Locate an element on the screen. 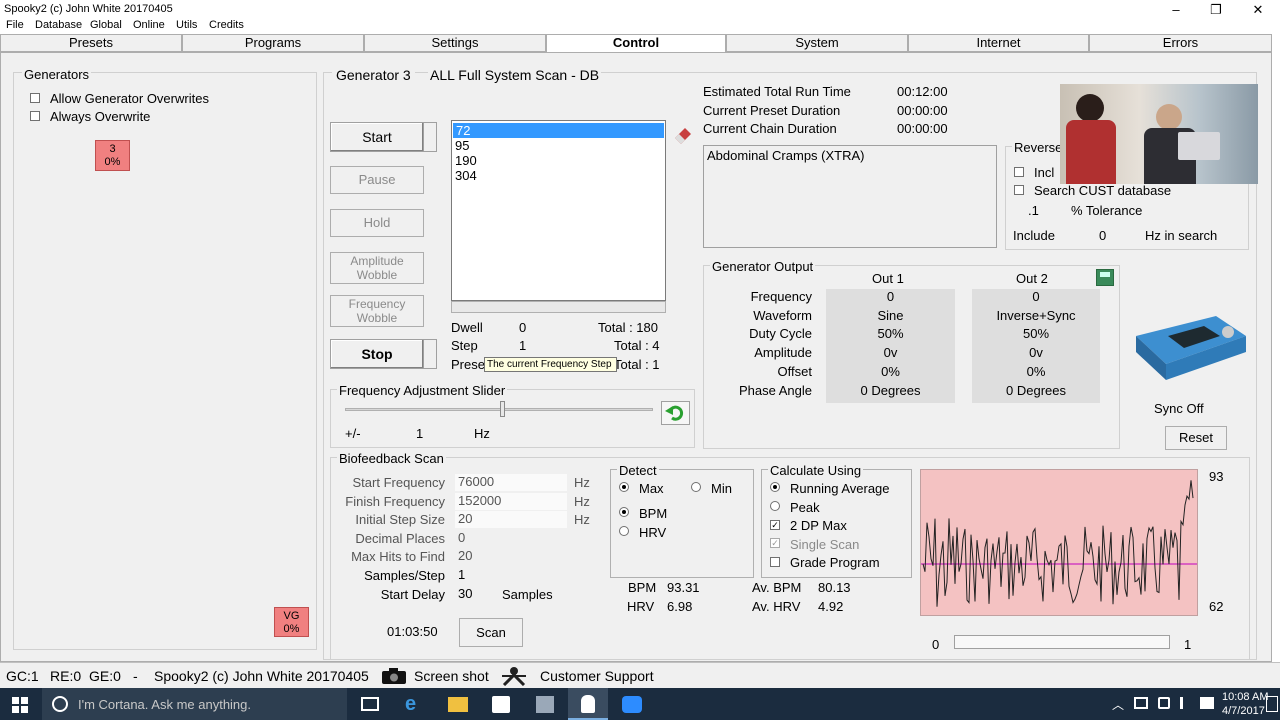  menu-online: Online is located at coordinates (149, 25).